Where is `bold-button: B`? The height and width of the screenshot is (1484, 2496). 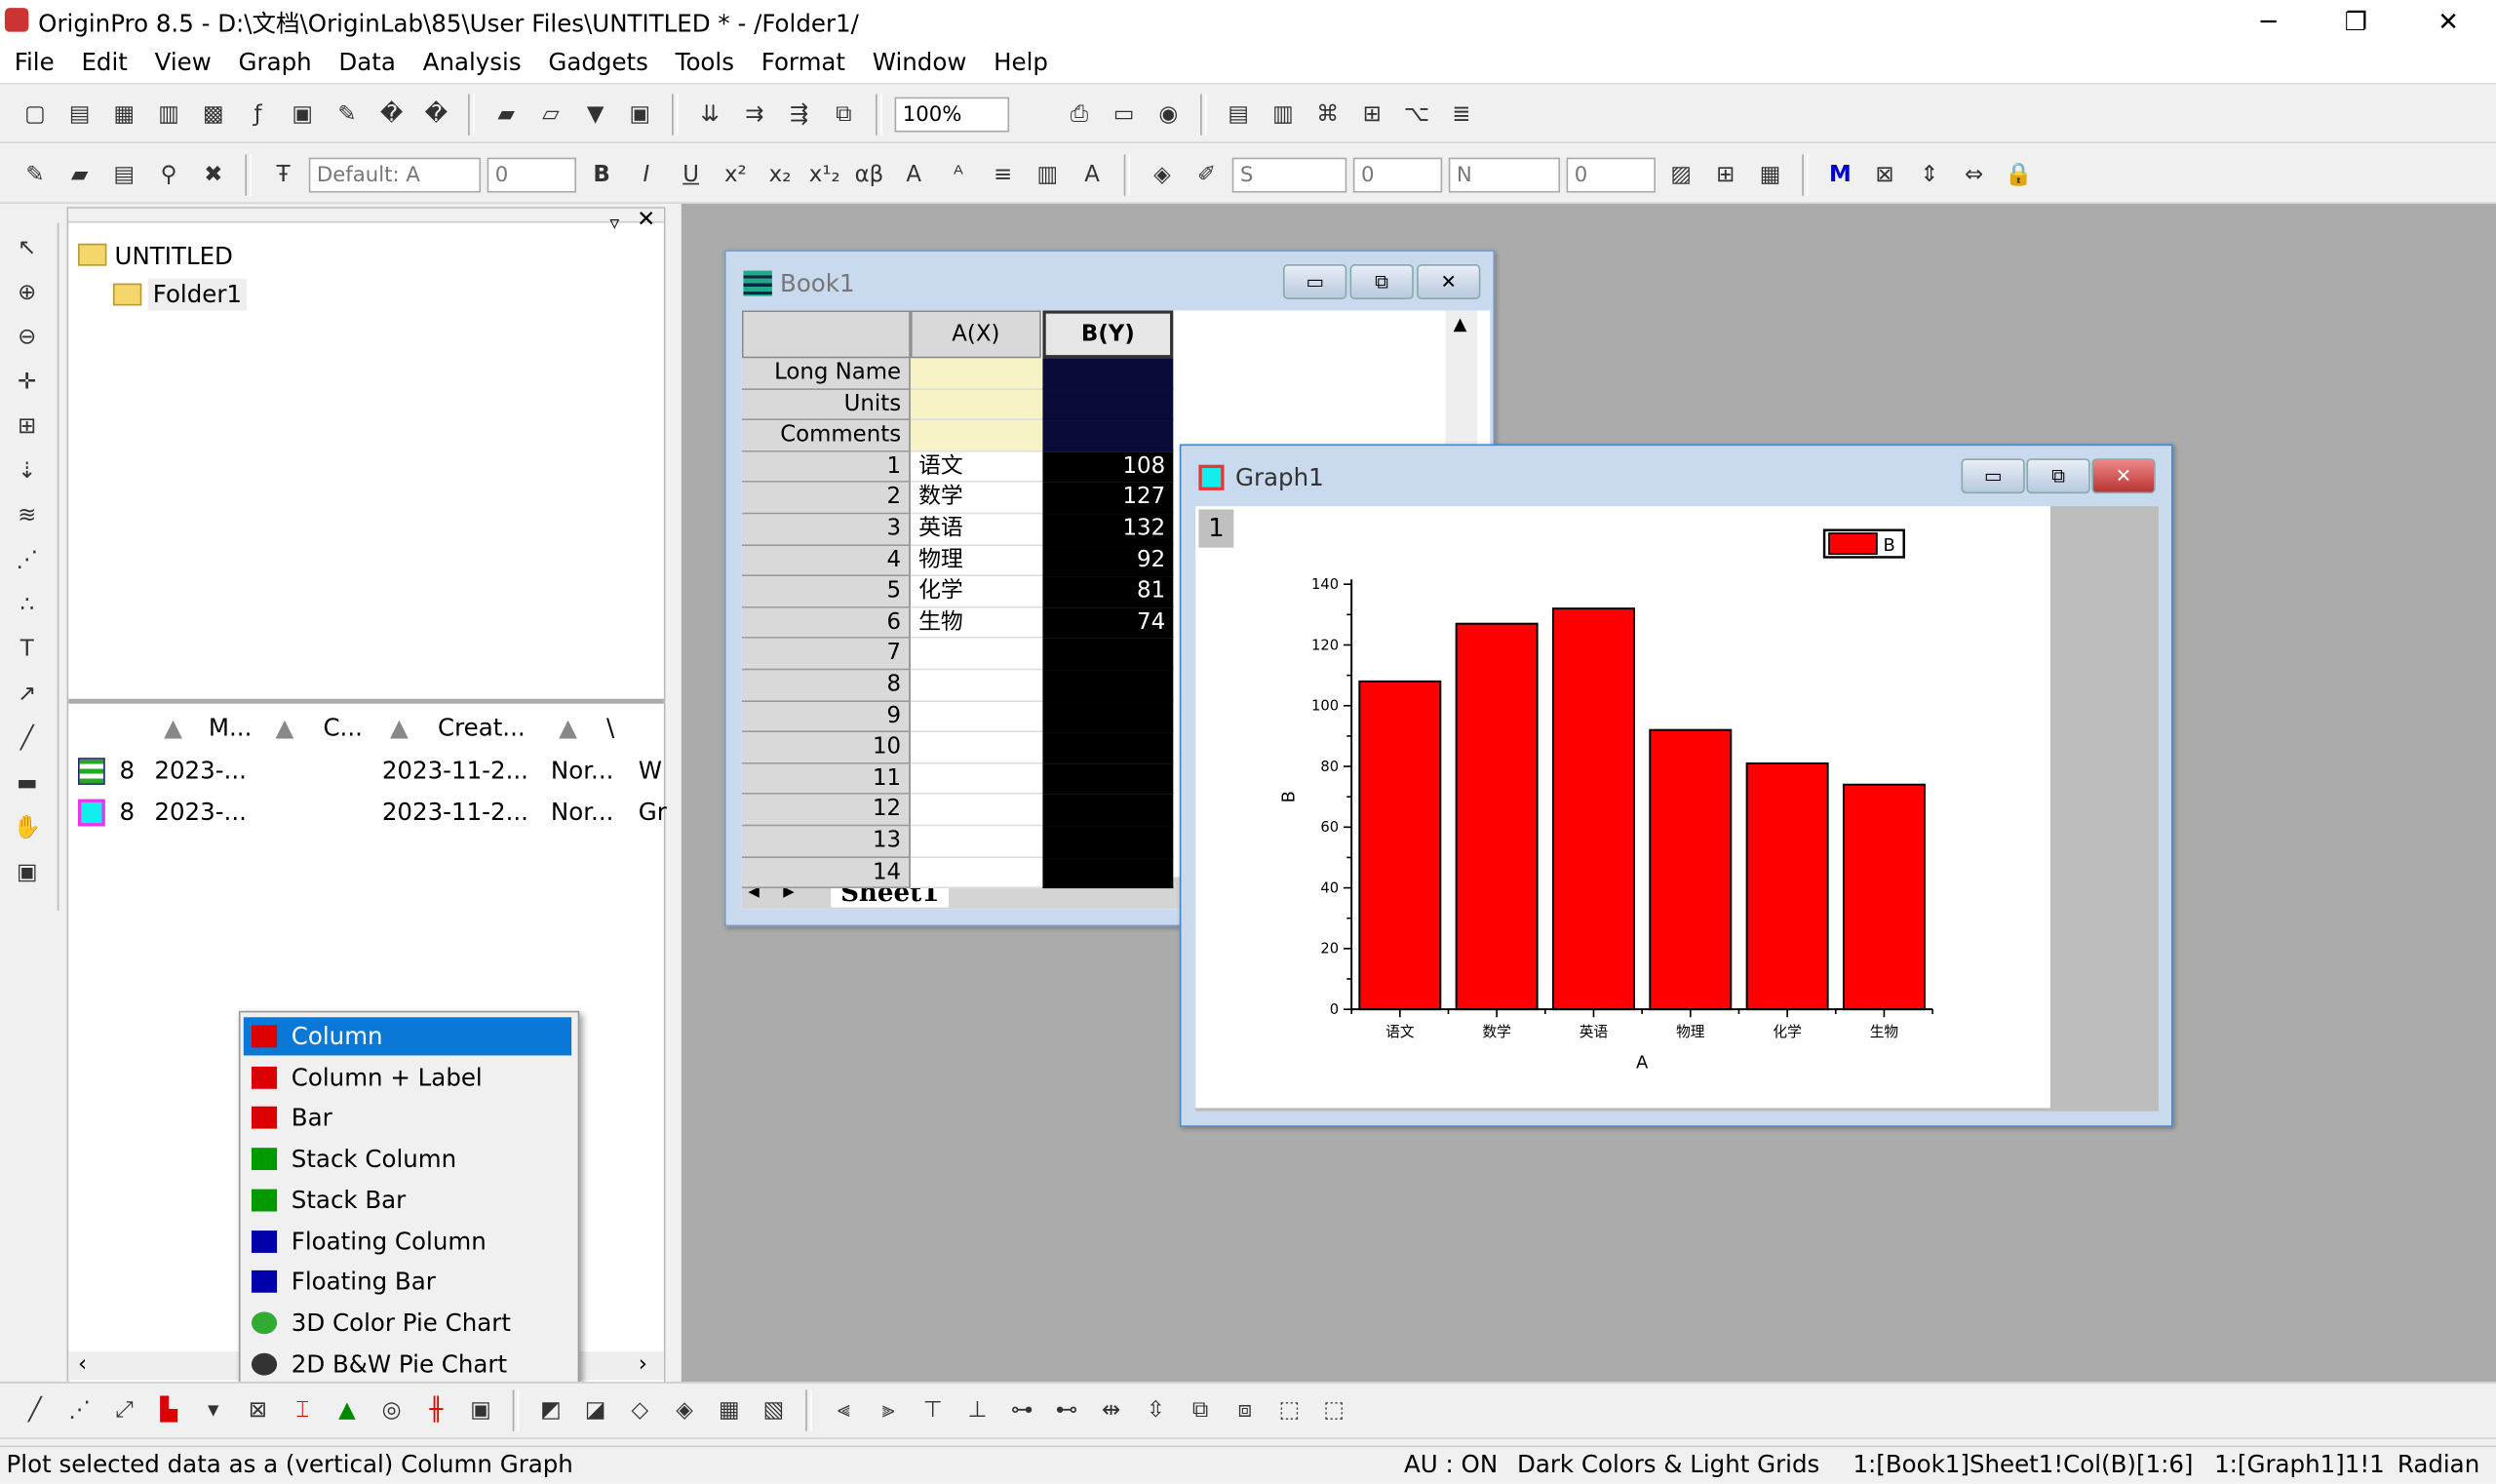 bold-button: B is located at coordinates (602, 174).